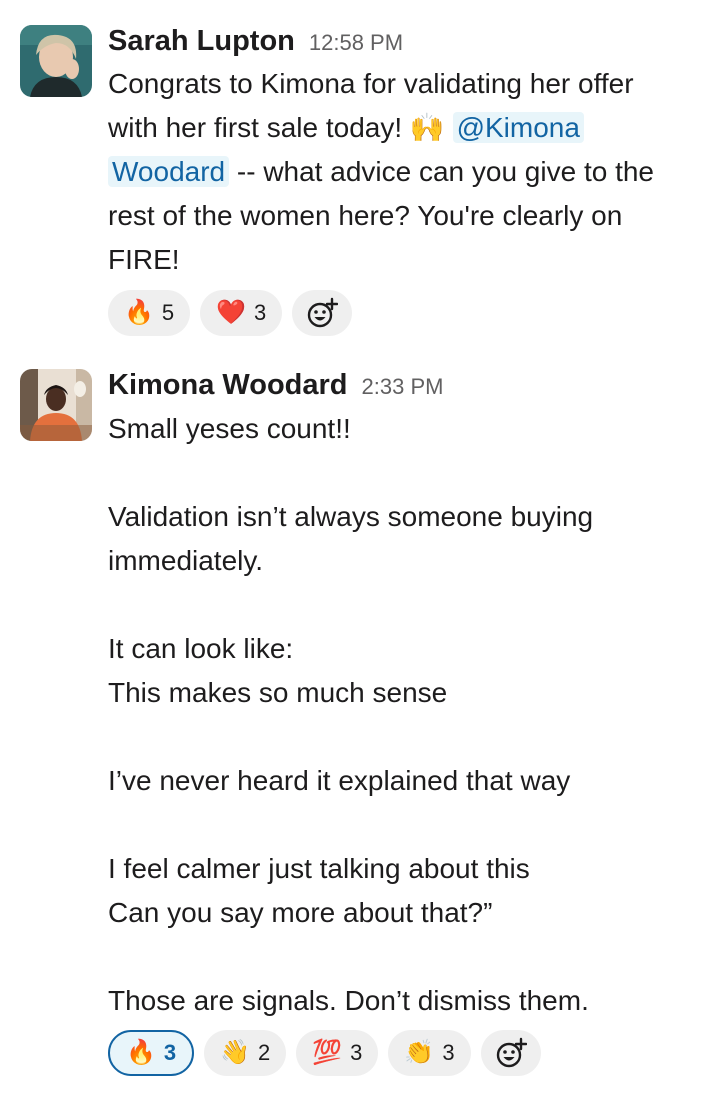  What do you see at coordinates (235, 1052) in the screenshot?
I see `waving-hand-emoji-icon: 👋` at bounding box center [235, 1052].